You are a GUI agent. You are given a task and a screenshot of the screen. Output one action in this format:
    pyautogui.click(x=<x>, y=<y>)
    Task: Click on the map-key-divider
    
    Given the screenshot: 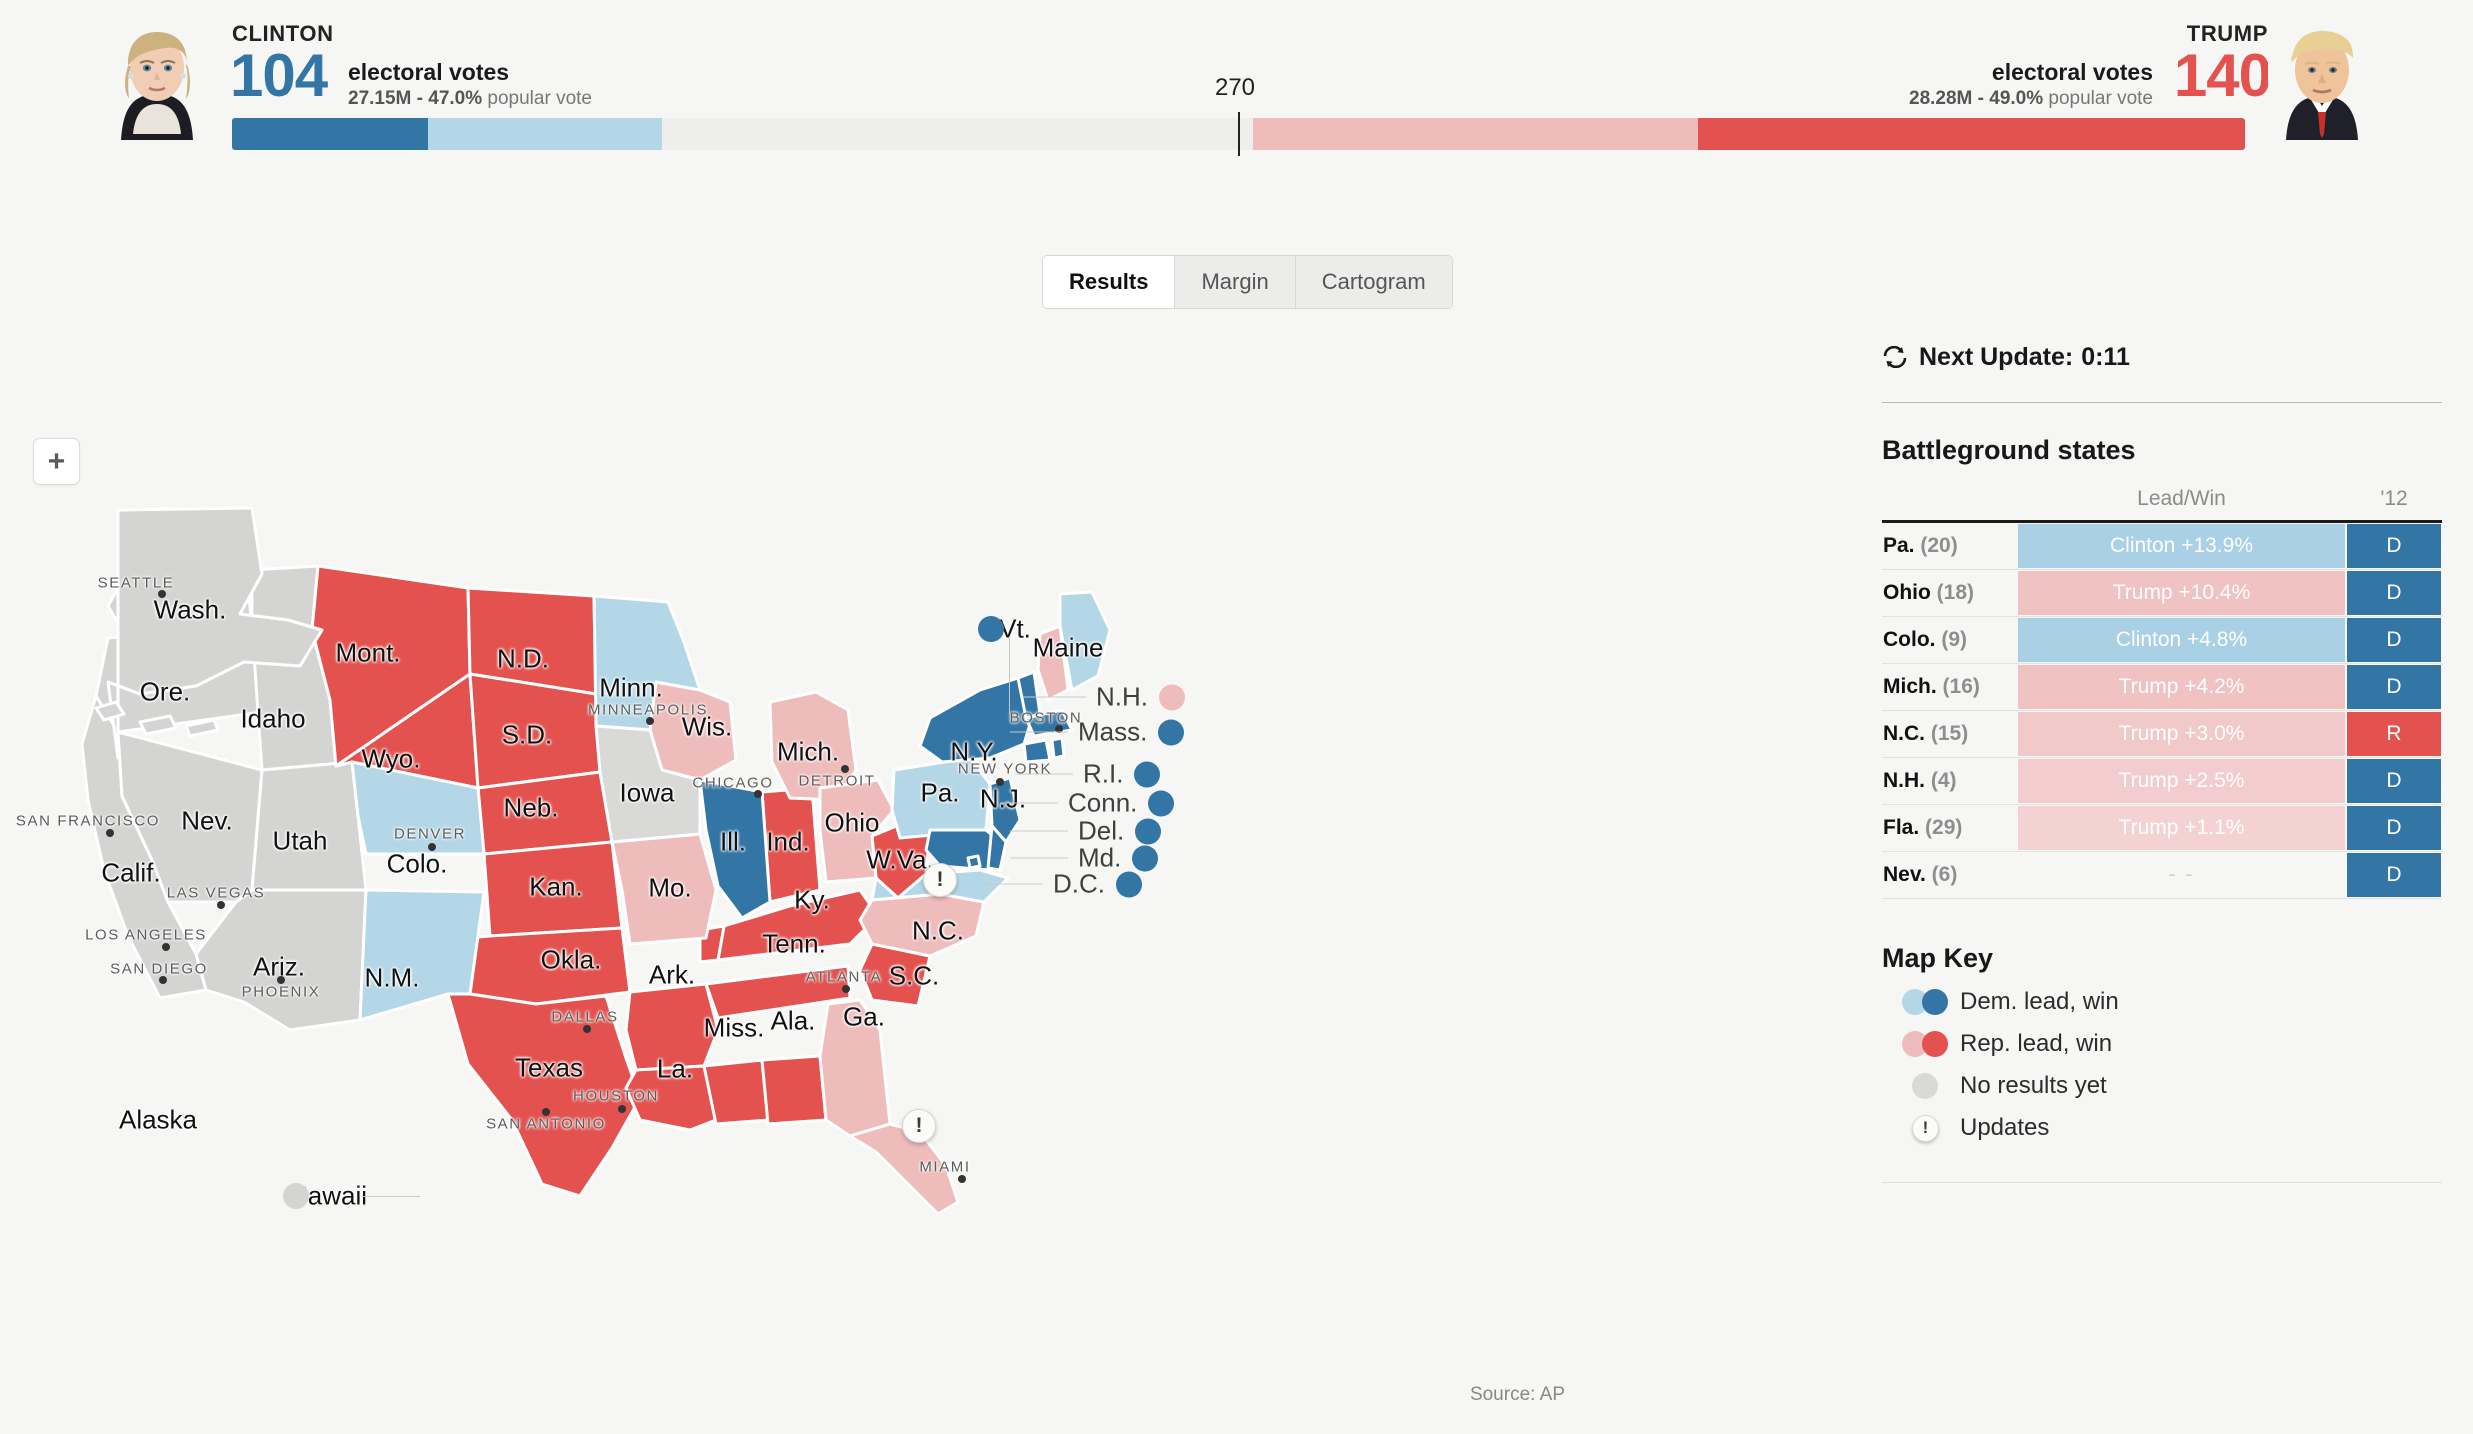 What is the action you would take?
    pyautogui.click(x=2162, y=1182)
    